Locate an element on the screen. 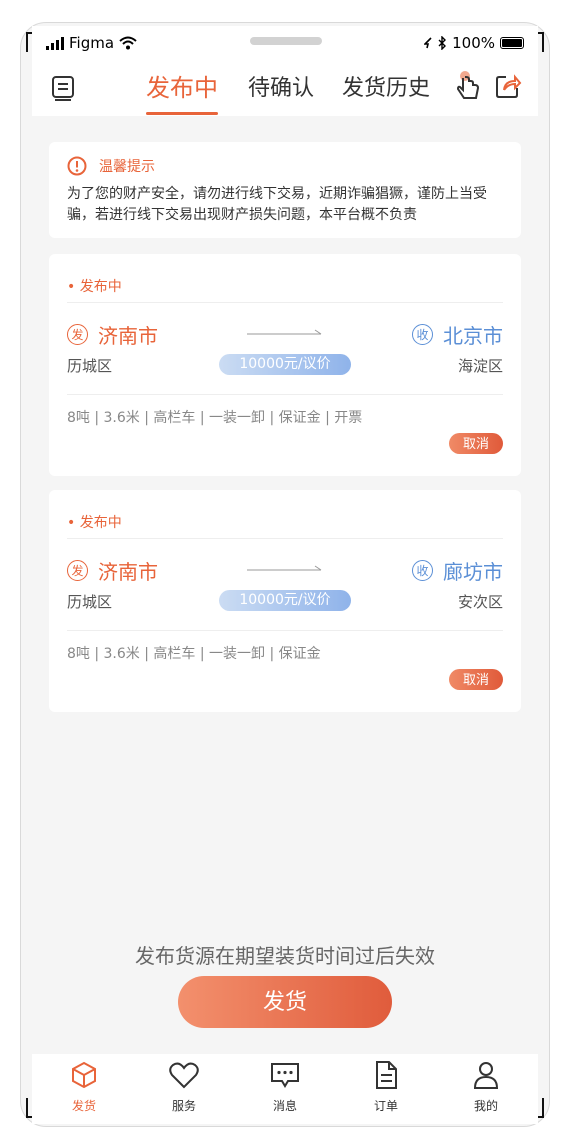 The width and height of the screenshot is (570, 1148). location-icon is located at coordinates (428, 43).